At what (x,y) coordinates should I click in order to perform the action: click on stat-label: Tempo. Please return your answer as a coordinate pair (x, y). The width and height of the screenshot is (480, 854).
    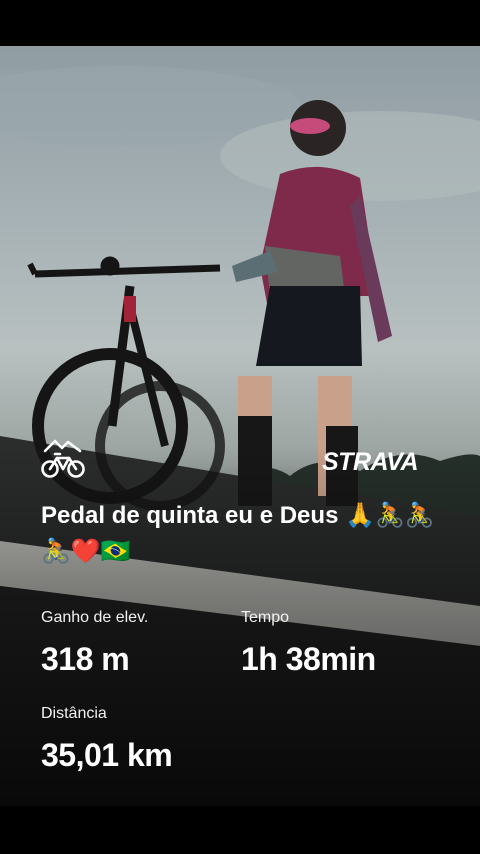
    Looking at the image, I should click on (265, 617).